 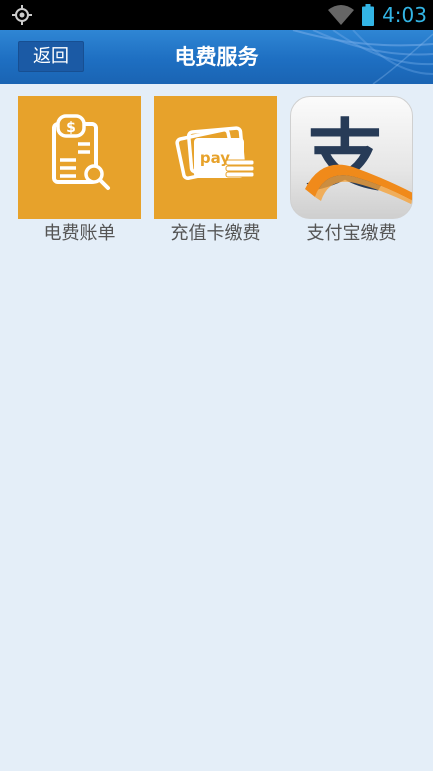 I want to click on tile-label: 电费账单, so click(x=79, y=233).